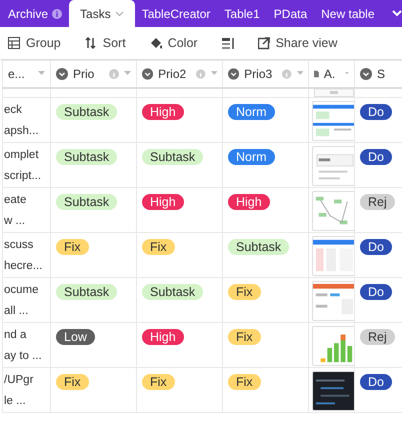  I want to click on paint-bucket-icon, so click(156, 43).